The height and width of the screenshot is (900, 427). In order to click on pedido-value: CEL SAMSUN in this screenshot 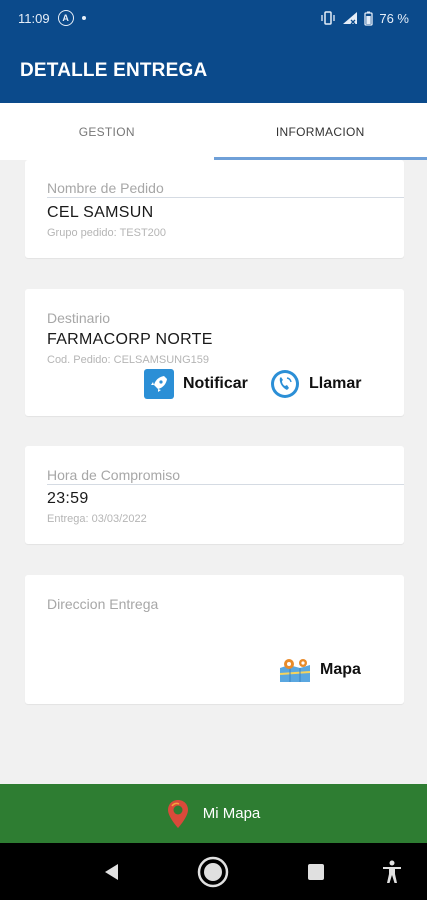, I will do `click(100, 212)`.